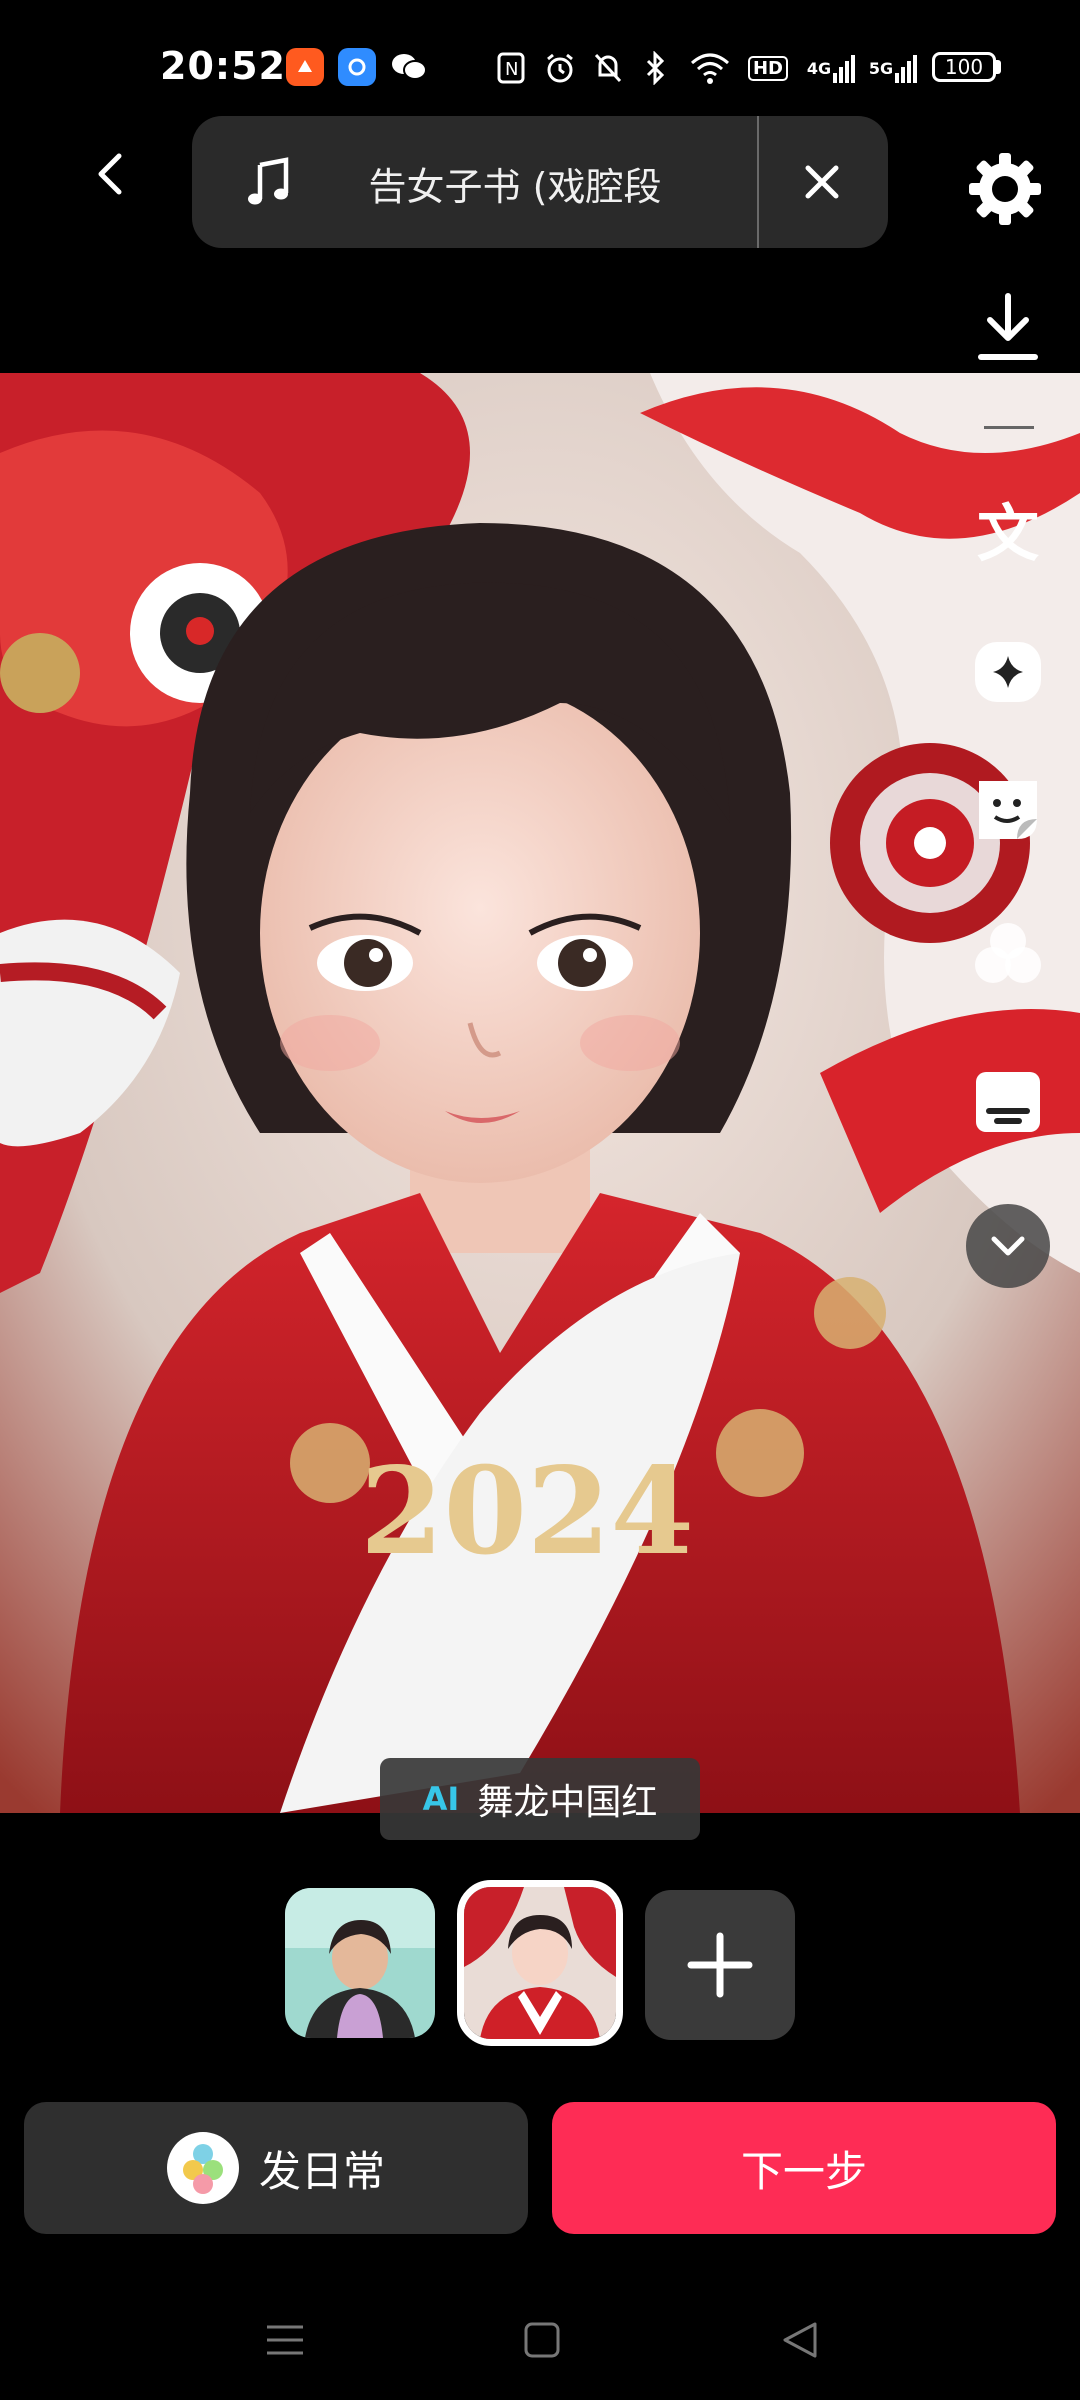 The width and height of the screenshot is (1080, 2400). I want to click on back-nav-icon, so click(800, 2340).